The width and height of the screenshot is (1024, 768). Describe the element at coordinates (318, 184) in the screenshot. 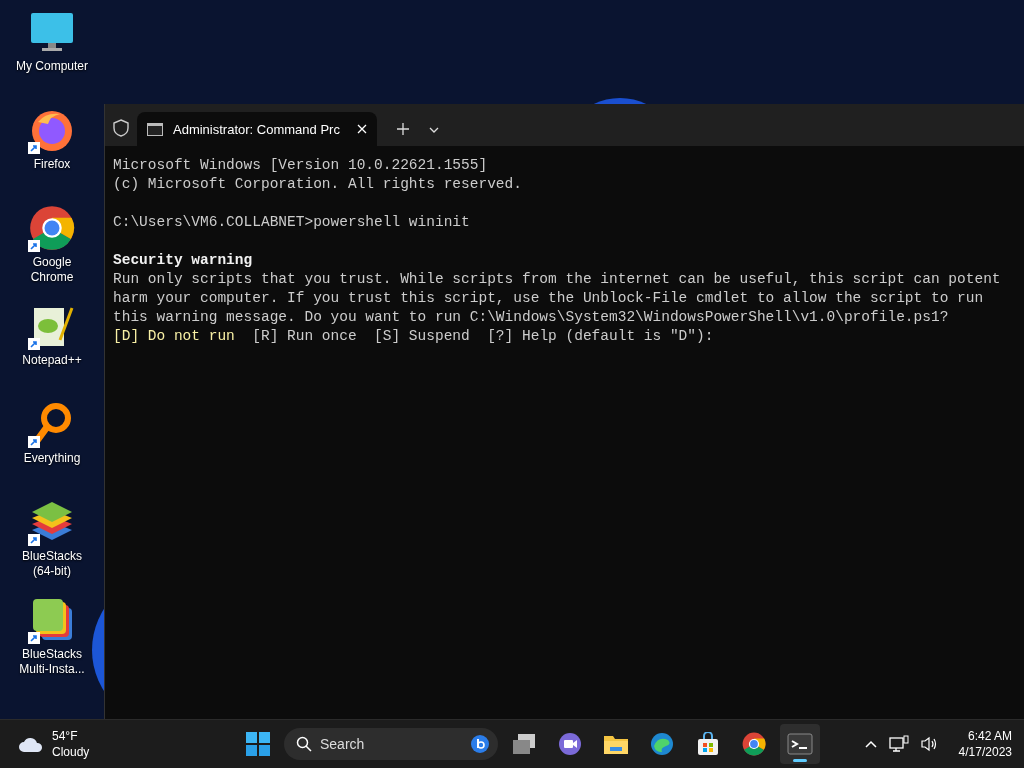

I see `console-line: (c) Microsoft Corporation. All rights reserved.` at that location.